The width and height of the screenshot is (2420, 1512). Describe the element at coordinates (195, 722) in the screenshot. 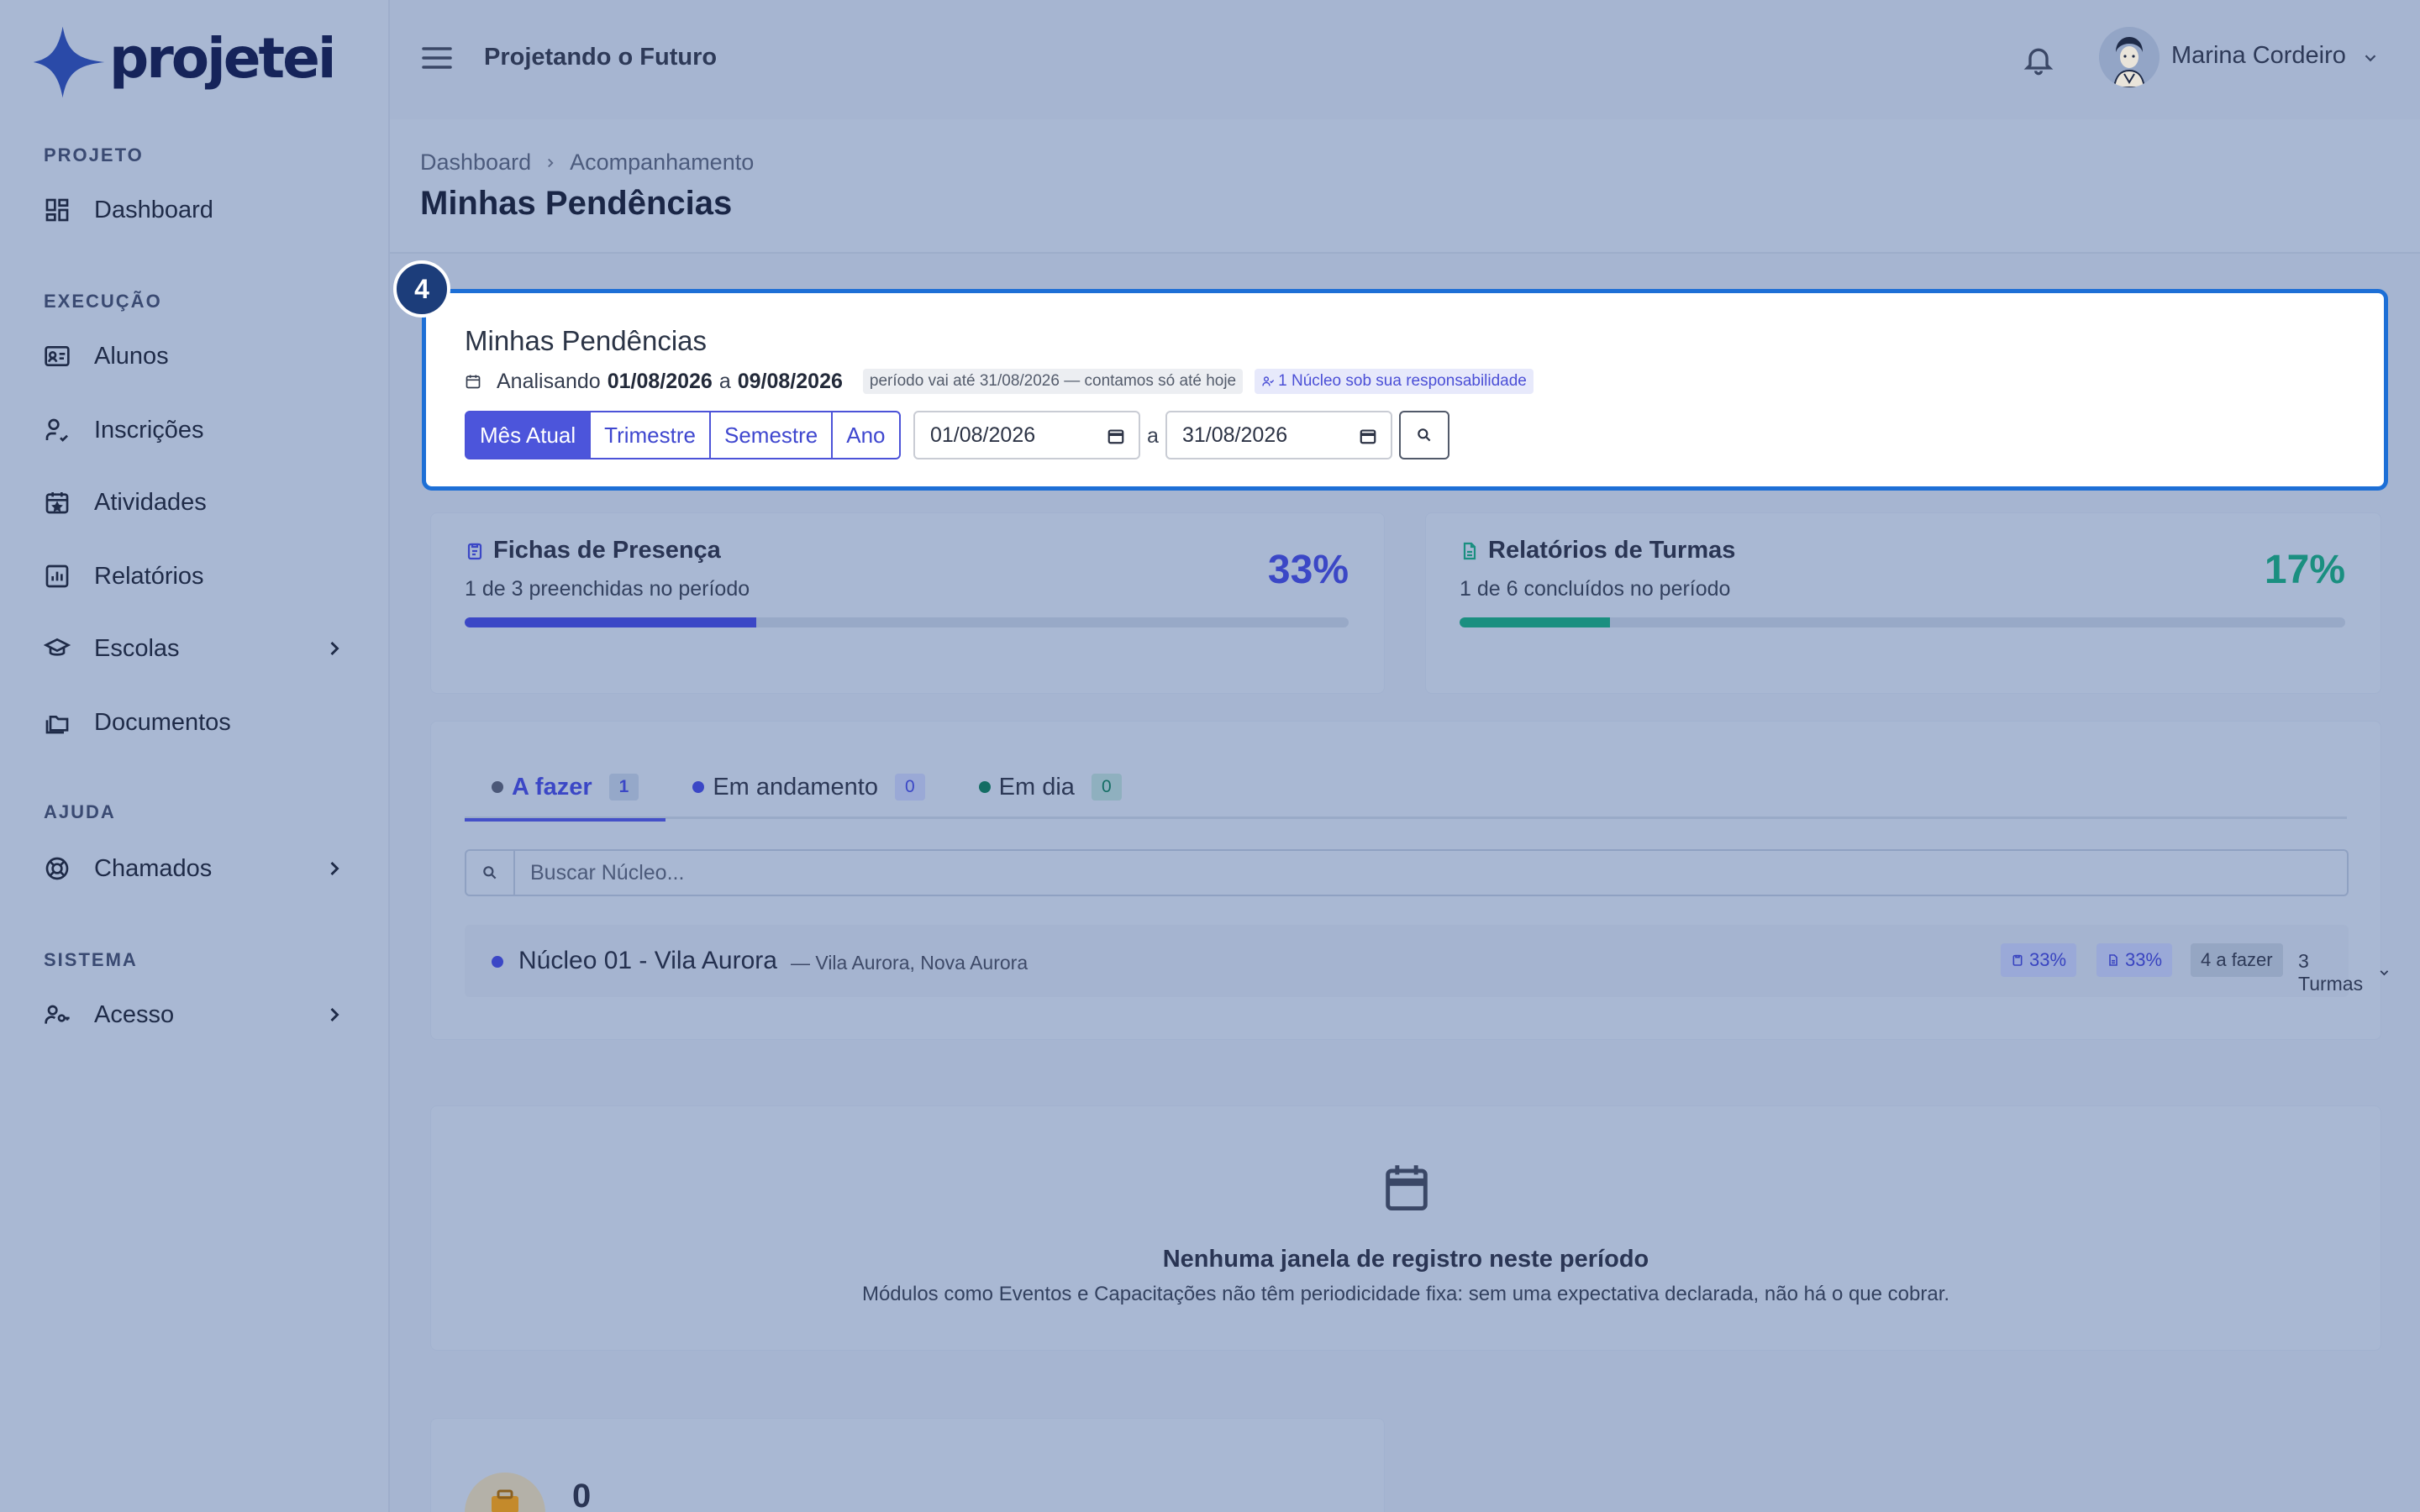

I see `sidebar-item-documentos: Documentos` at that location.